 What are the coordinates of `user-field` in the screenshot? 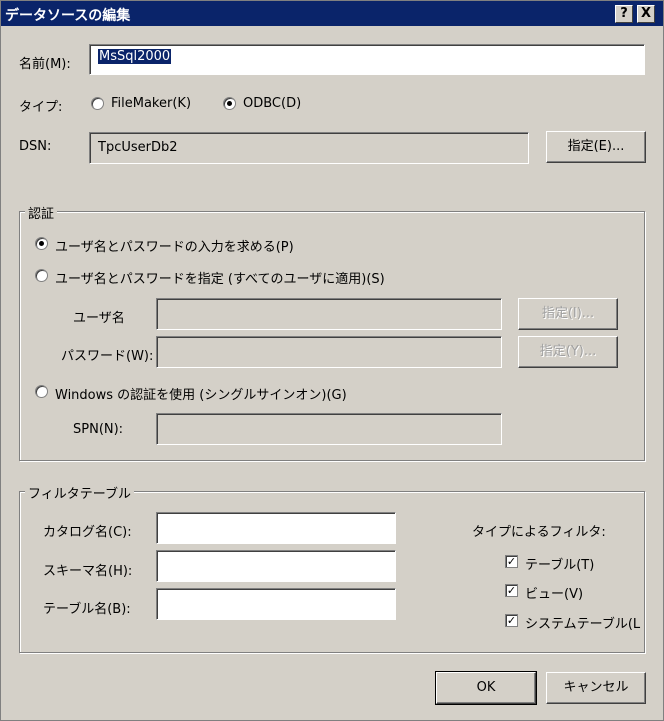 It's located at (329, 314).